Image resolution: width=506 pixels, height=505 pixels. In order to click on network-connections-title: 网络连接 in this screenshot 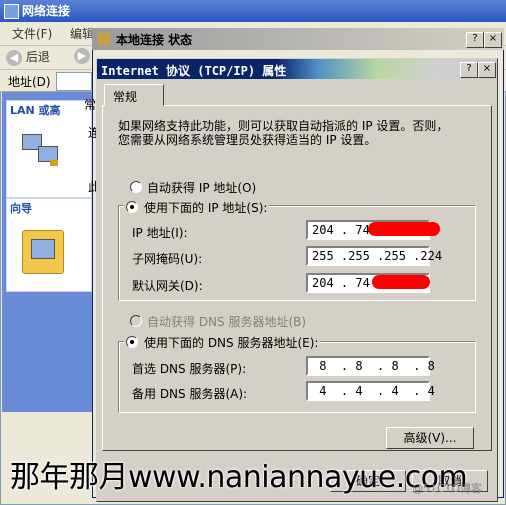, I will do `click(46, 11)`.